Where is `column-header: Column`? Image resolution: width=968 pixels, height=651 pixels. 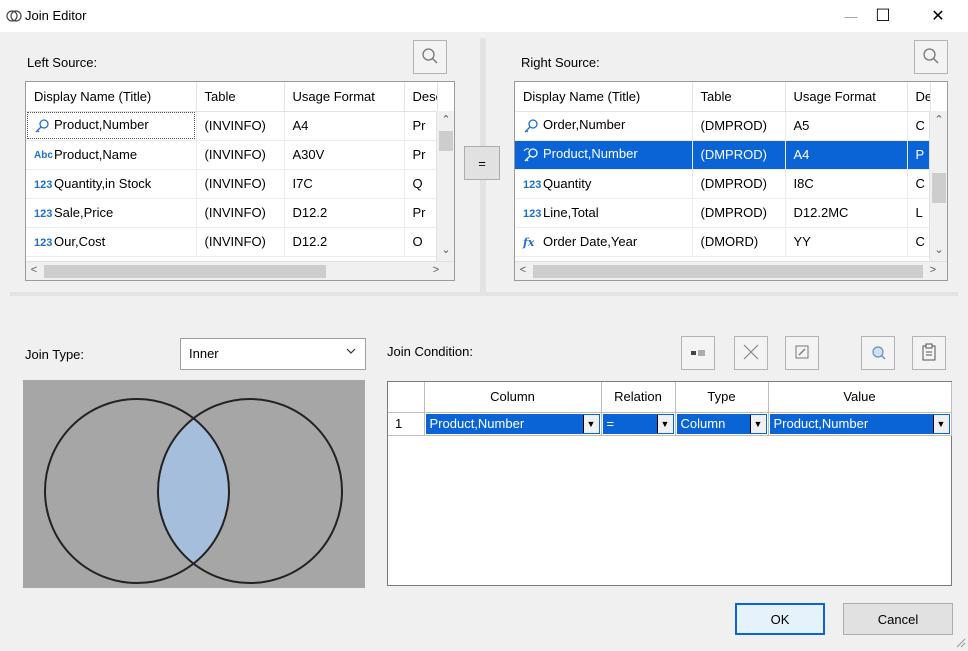
column-header: Column is located at coordinates (513, 397).